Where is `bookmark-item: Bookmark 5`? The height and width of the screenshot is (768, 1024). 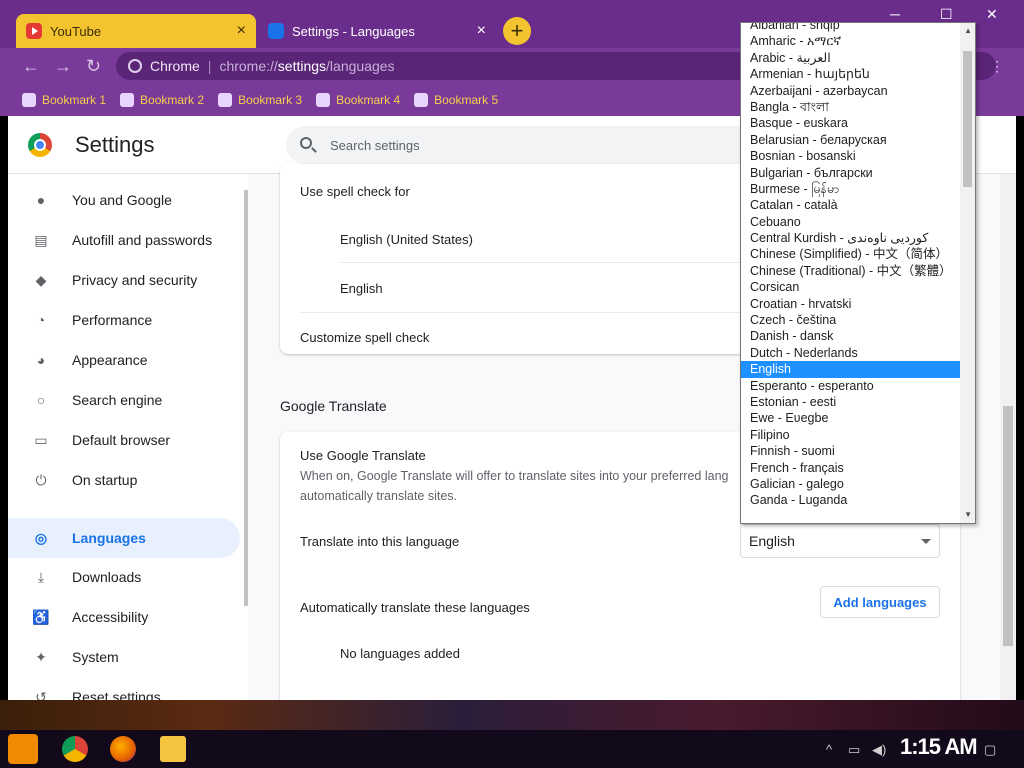 bookmark-item: Bookmark 5 is located at coordinates (456, 100).